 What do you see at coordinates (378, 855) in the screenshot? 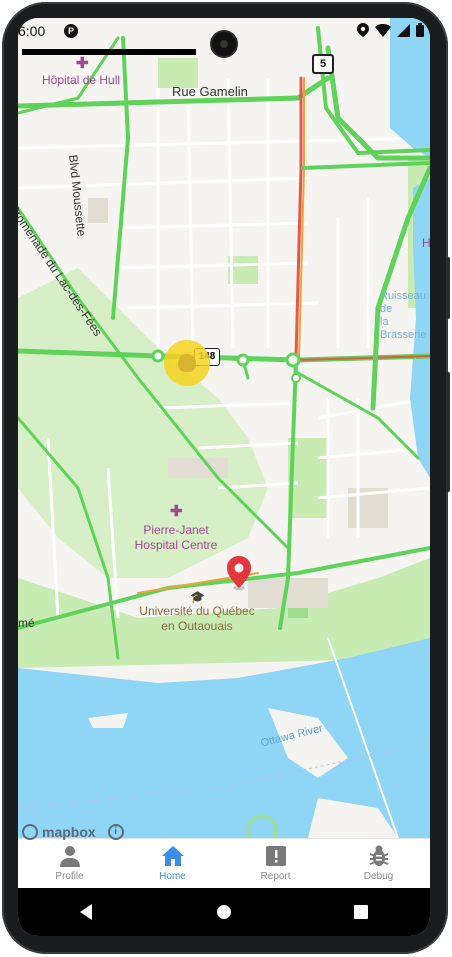
I see `bug-icon` at bounding box center [378, 855].